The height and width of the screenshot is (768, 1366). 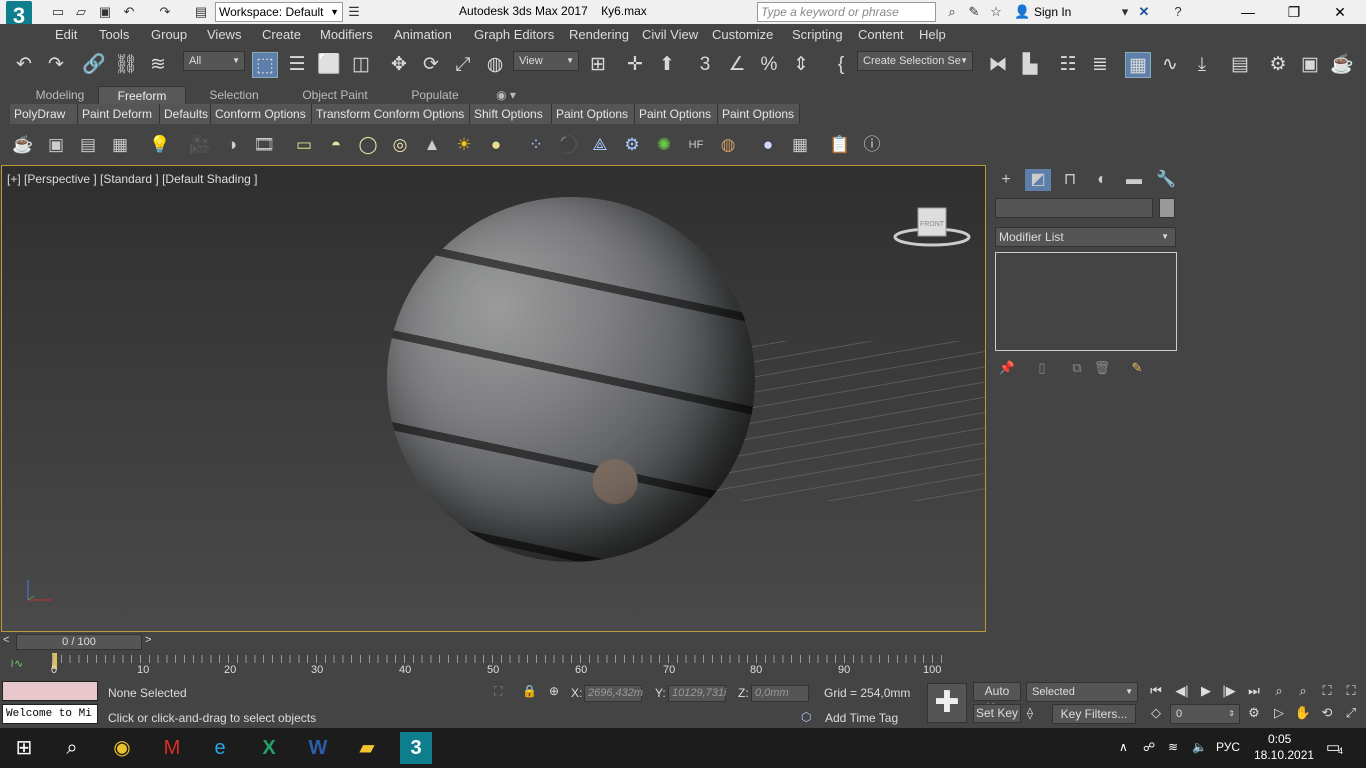 I want to click on list-icon: ▤, so click(x=88, y=145).